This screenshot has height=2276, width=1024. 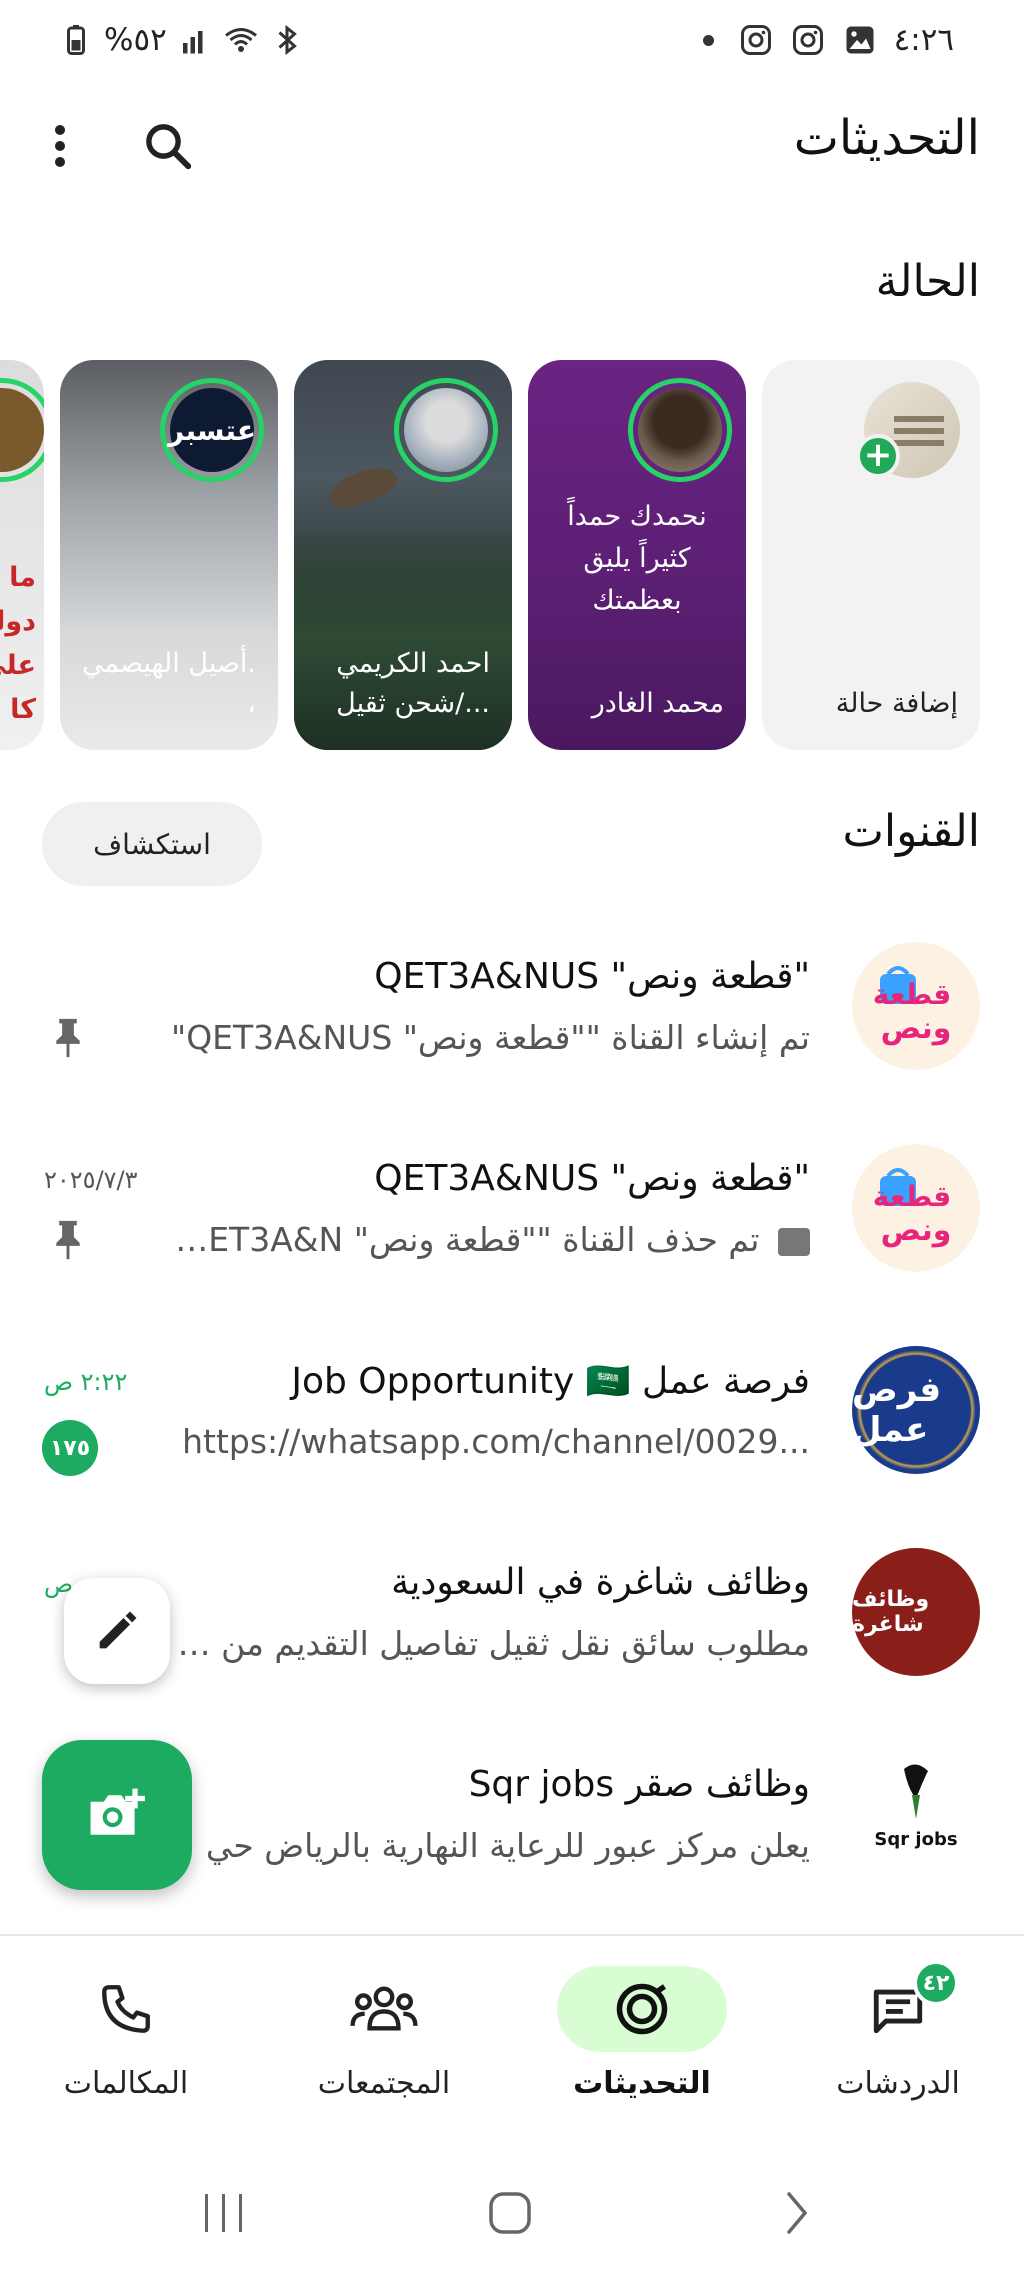 I want to click on signal-icon, so click(x=192, y=42).